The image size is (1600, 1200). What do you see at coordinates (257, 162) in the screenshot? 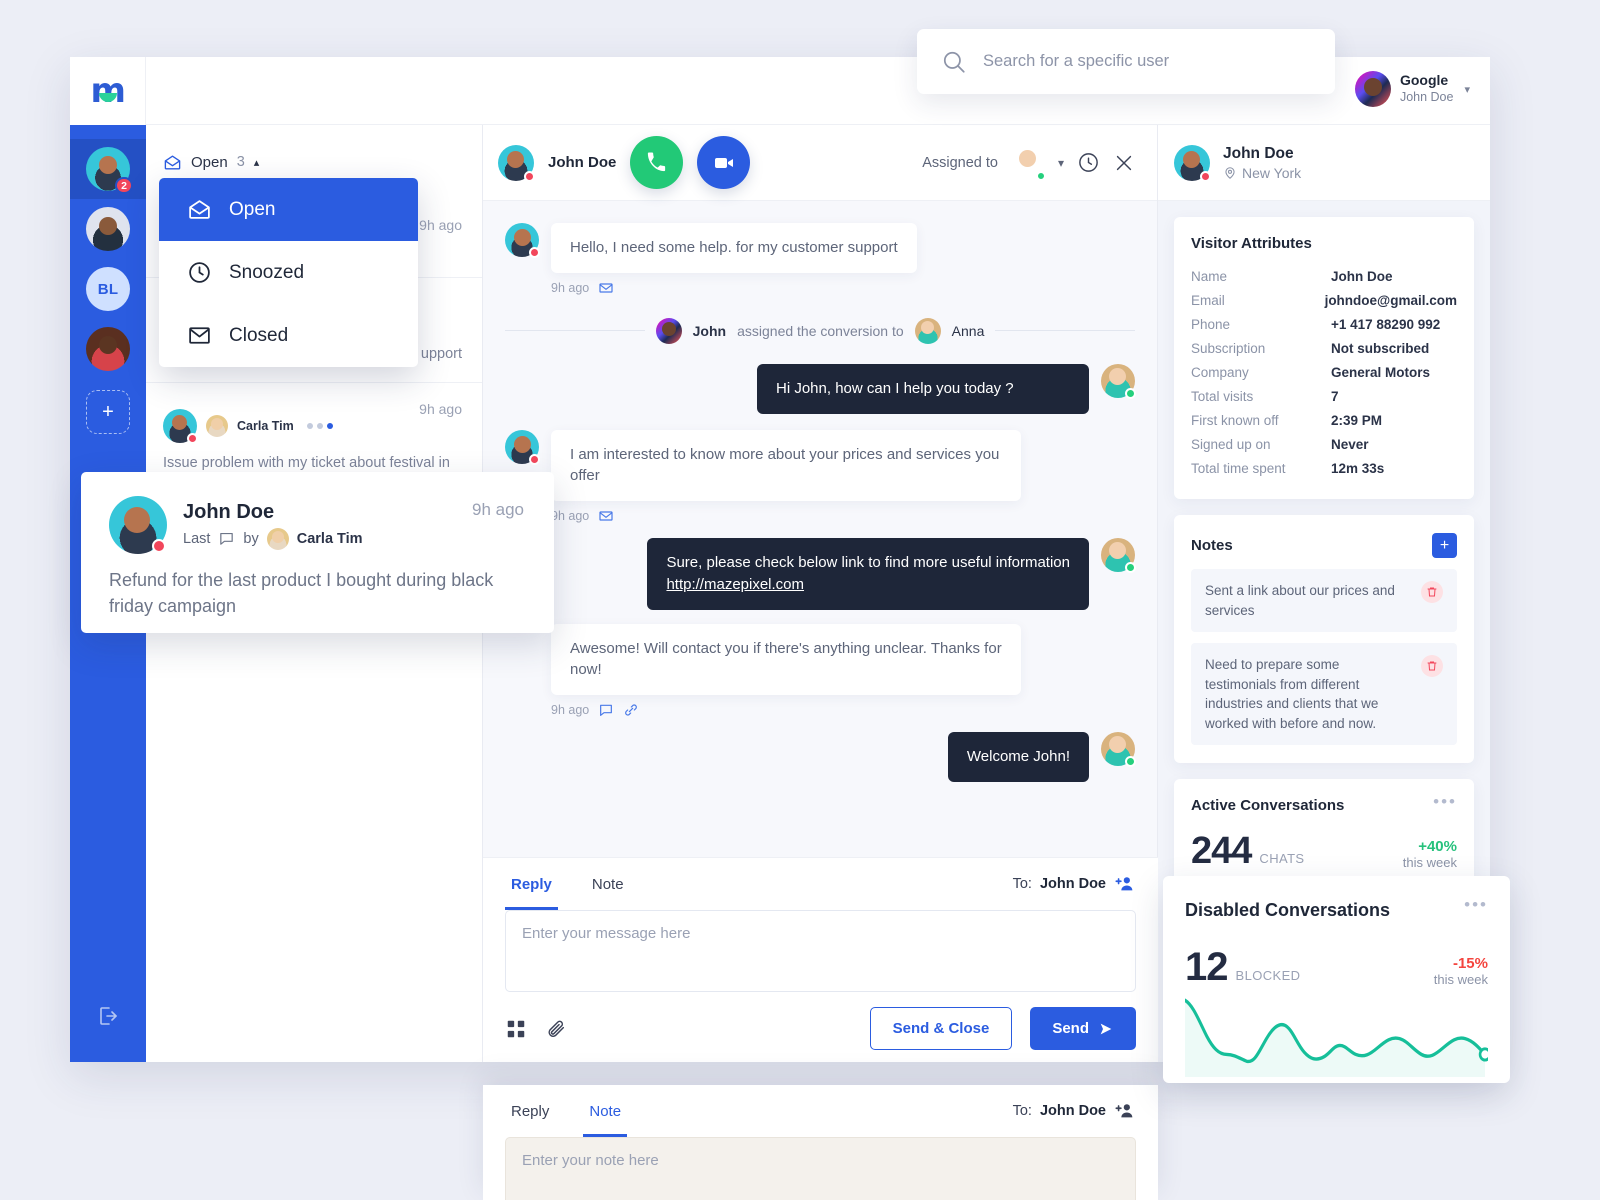
I see `chevron-up-icon: ▴` at bounding box center [257, 162].